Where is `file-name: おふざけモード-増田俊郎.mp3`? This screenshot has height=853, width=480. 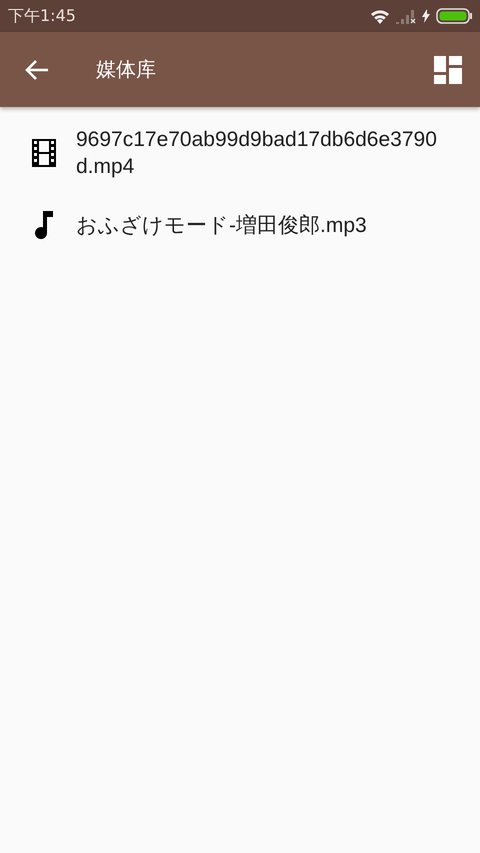
file-name: おふざけモード-増田俊郎.mp3 is located at coordinates (222, 225).